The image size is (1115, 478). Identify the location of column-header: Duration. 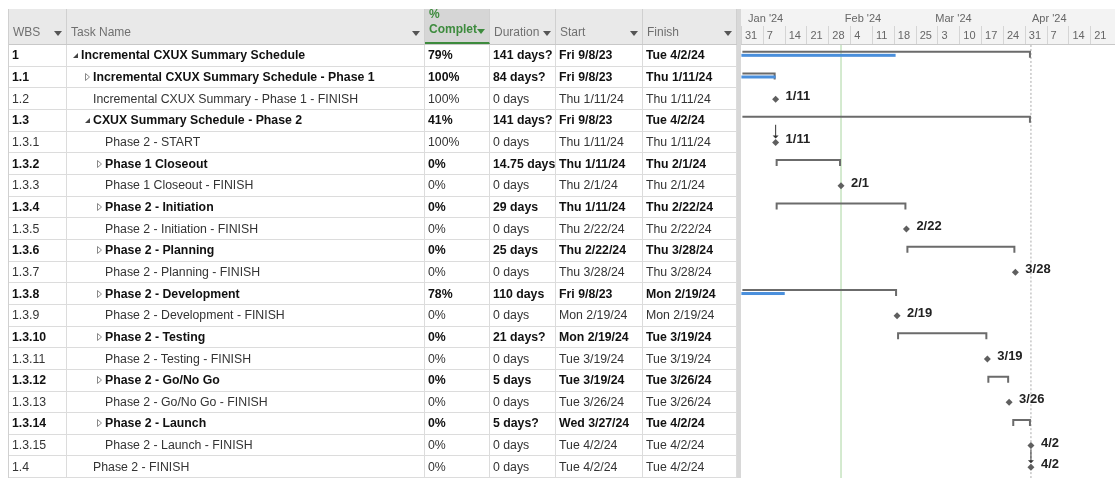
(523, 26).